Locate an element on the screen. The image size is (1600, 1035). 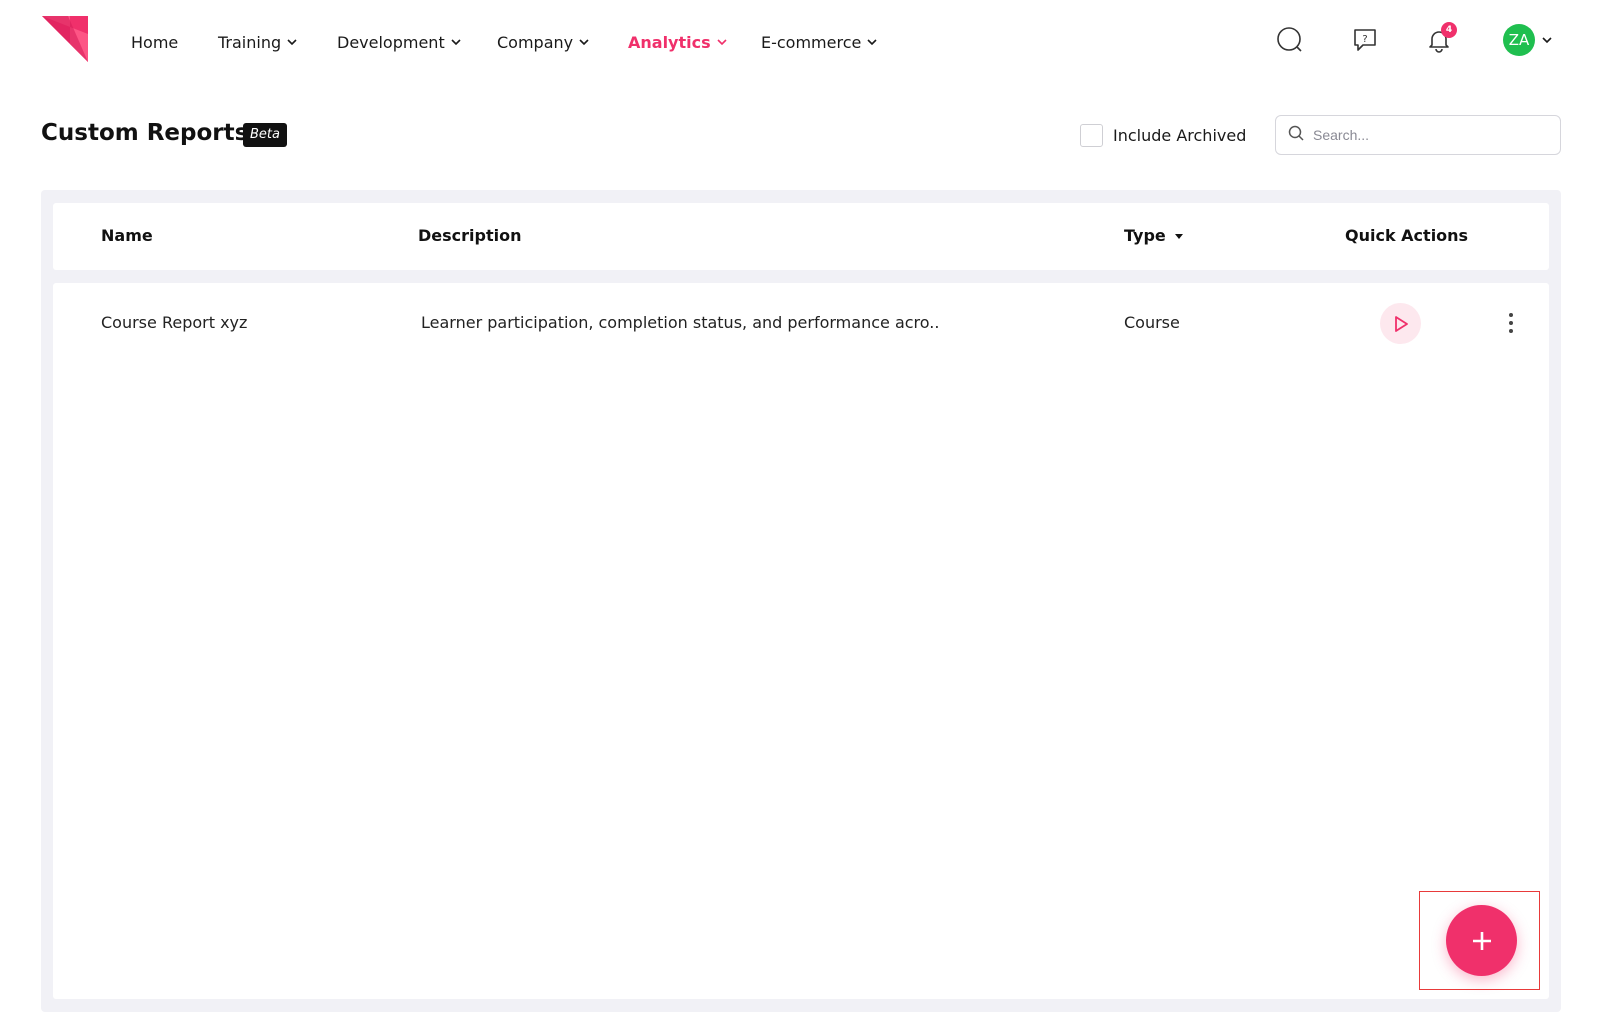
include-archived-toggle: Include Archived is located at coordinates (1163, 135).